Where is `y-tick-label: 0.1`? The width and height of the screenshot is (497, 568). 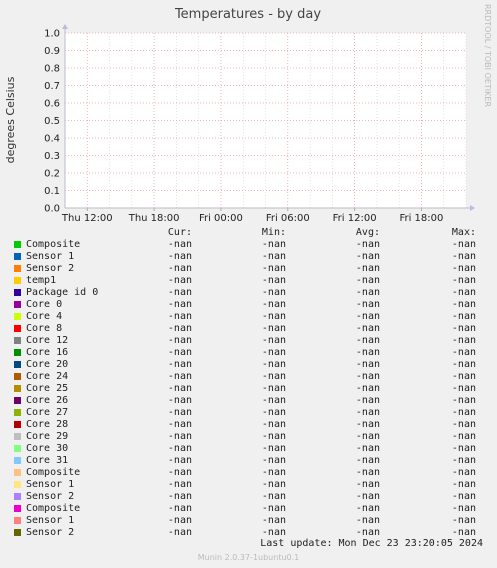
y-tick-label: 0.1 is located at coordinates (52, 191).